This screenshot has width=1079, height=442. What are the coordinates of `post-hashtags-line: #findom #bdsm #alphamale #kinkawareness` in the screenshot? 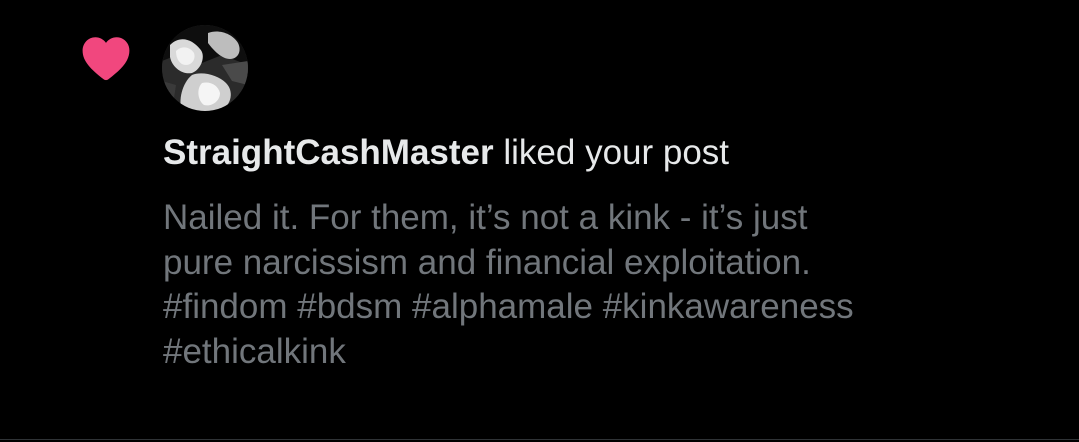 It's located at (508, 306).